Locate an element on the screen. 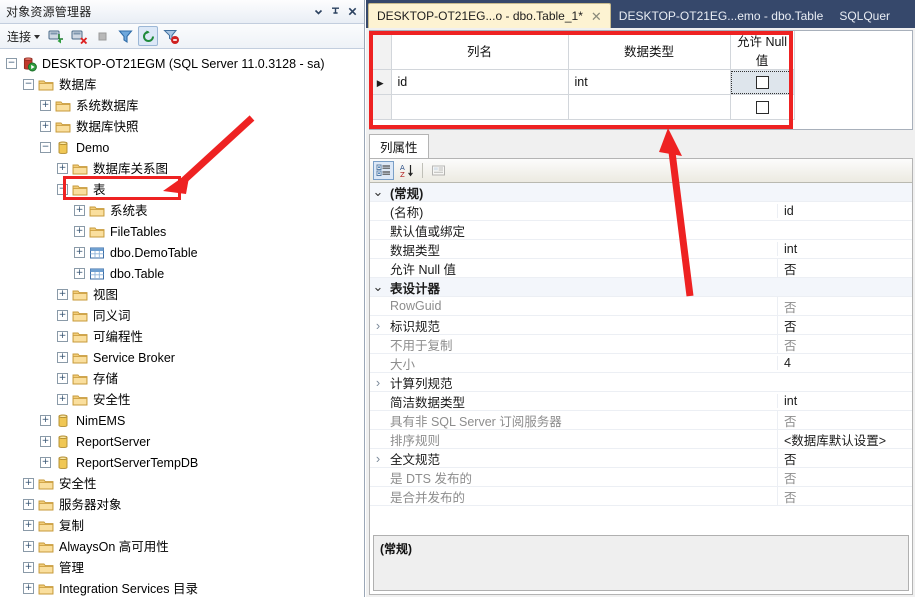 This screenshot has width=915, height=597. arrow-to-tables-node is located at coordinates (209, 154).